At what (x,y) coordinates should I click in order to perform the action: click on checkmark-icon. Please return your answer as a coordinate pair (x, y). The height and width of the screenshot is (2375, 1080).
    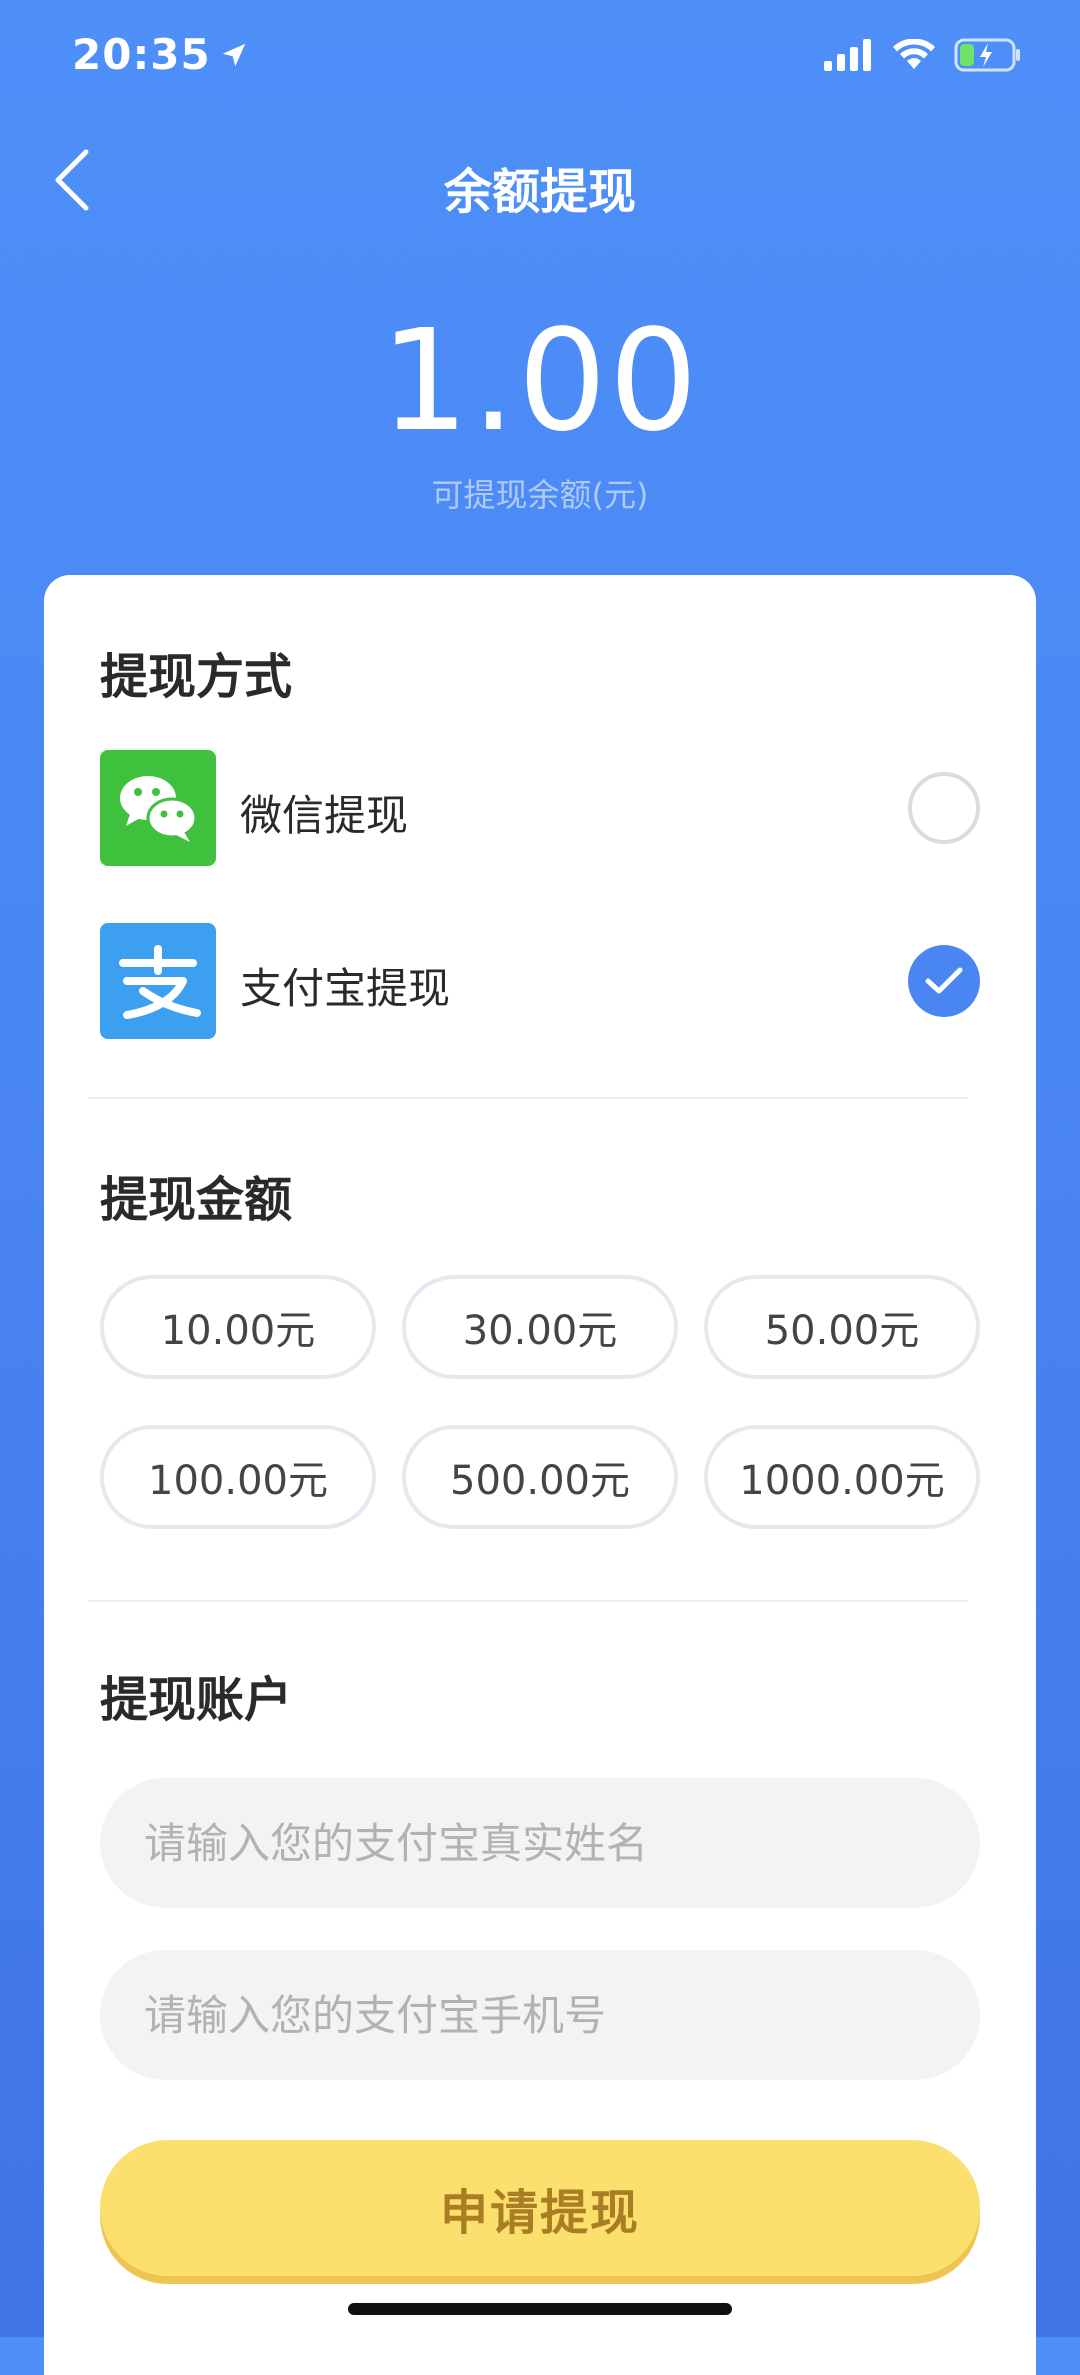
    Looking at the image, I should click on (944, 980).